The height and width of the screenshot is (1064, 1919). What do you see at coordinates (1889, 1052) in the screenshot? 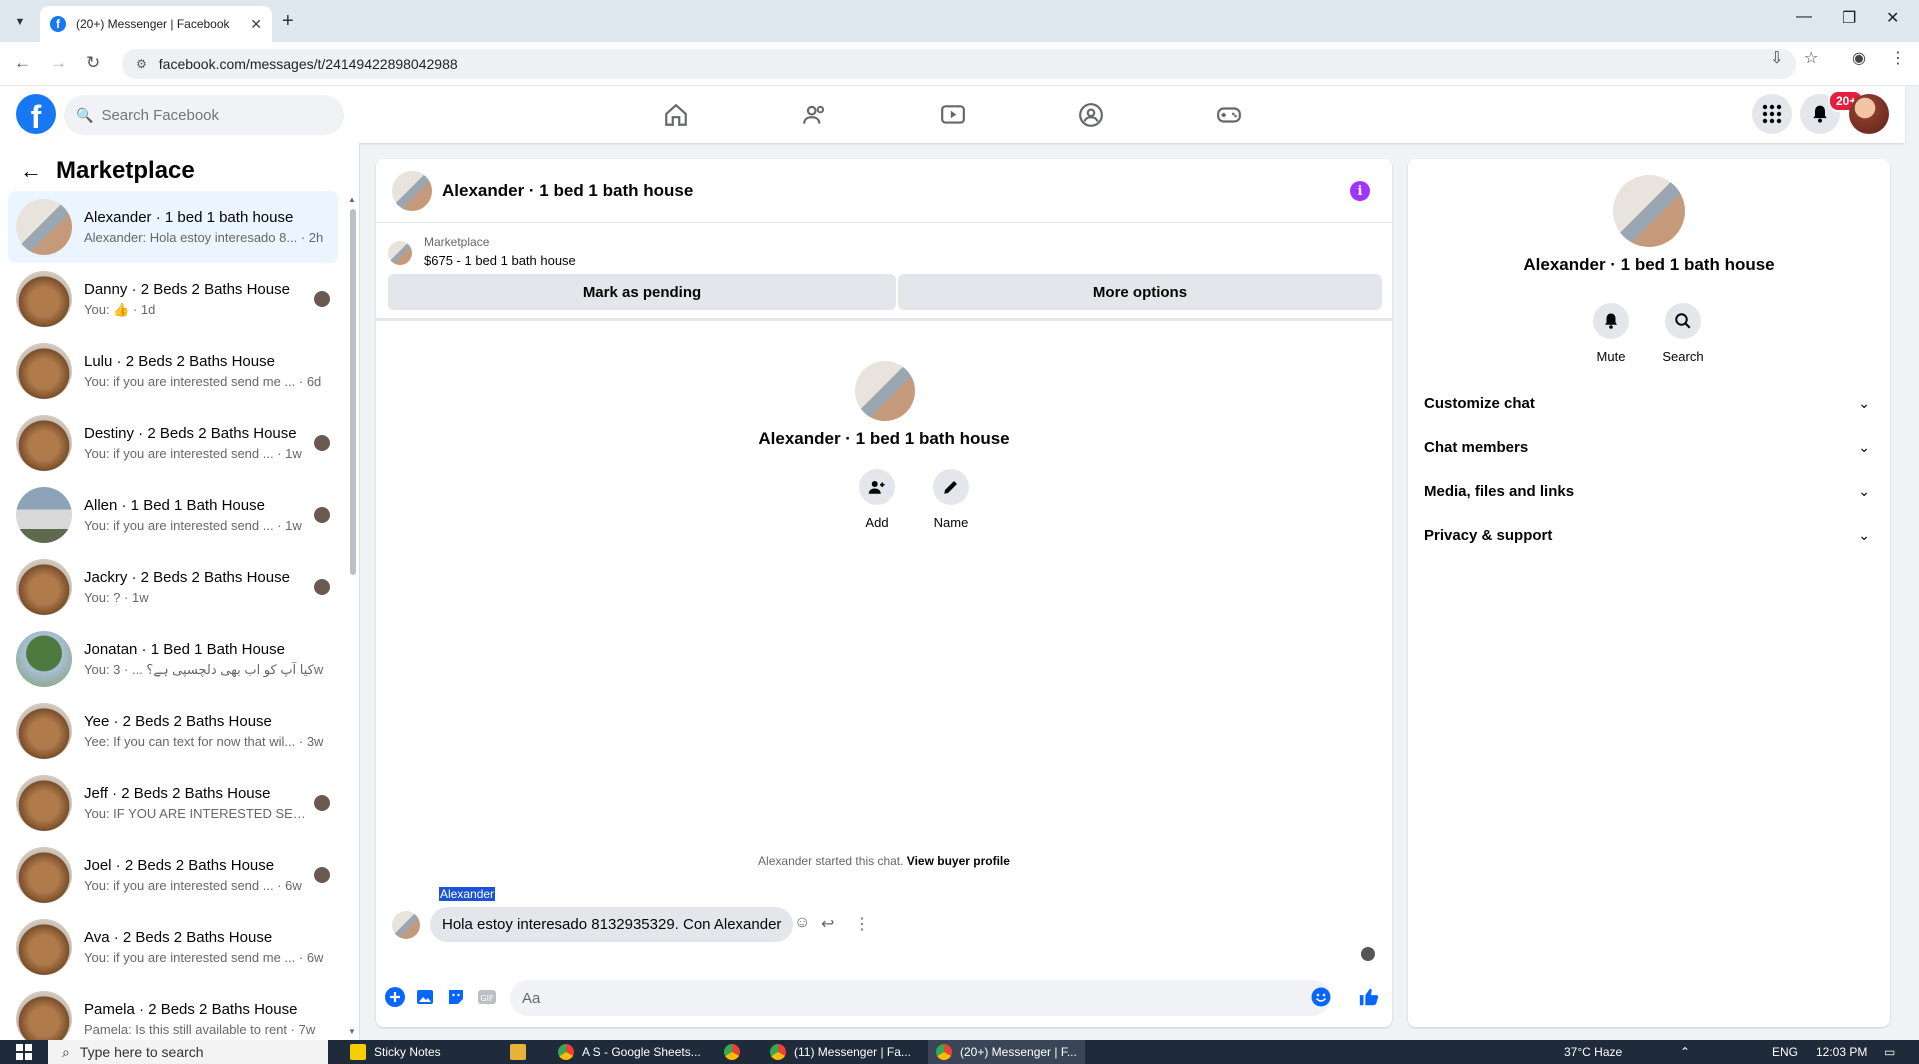
I see `notification-center-icon: ▭` at bounding box center [1889, 1052].